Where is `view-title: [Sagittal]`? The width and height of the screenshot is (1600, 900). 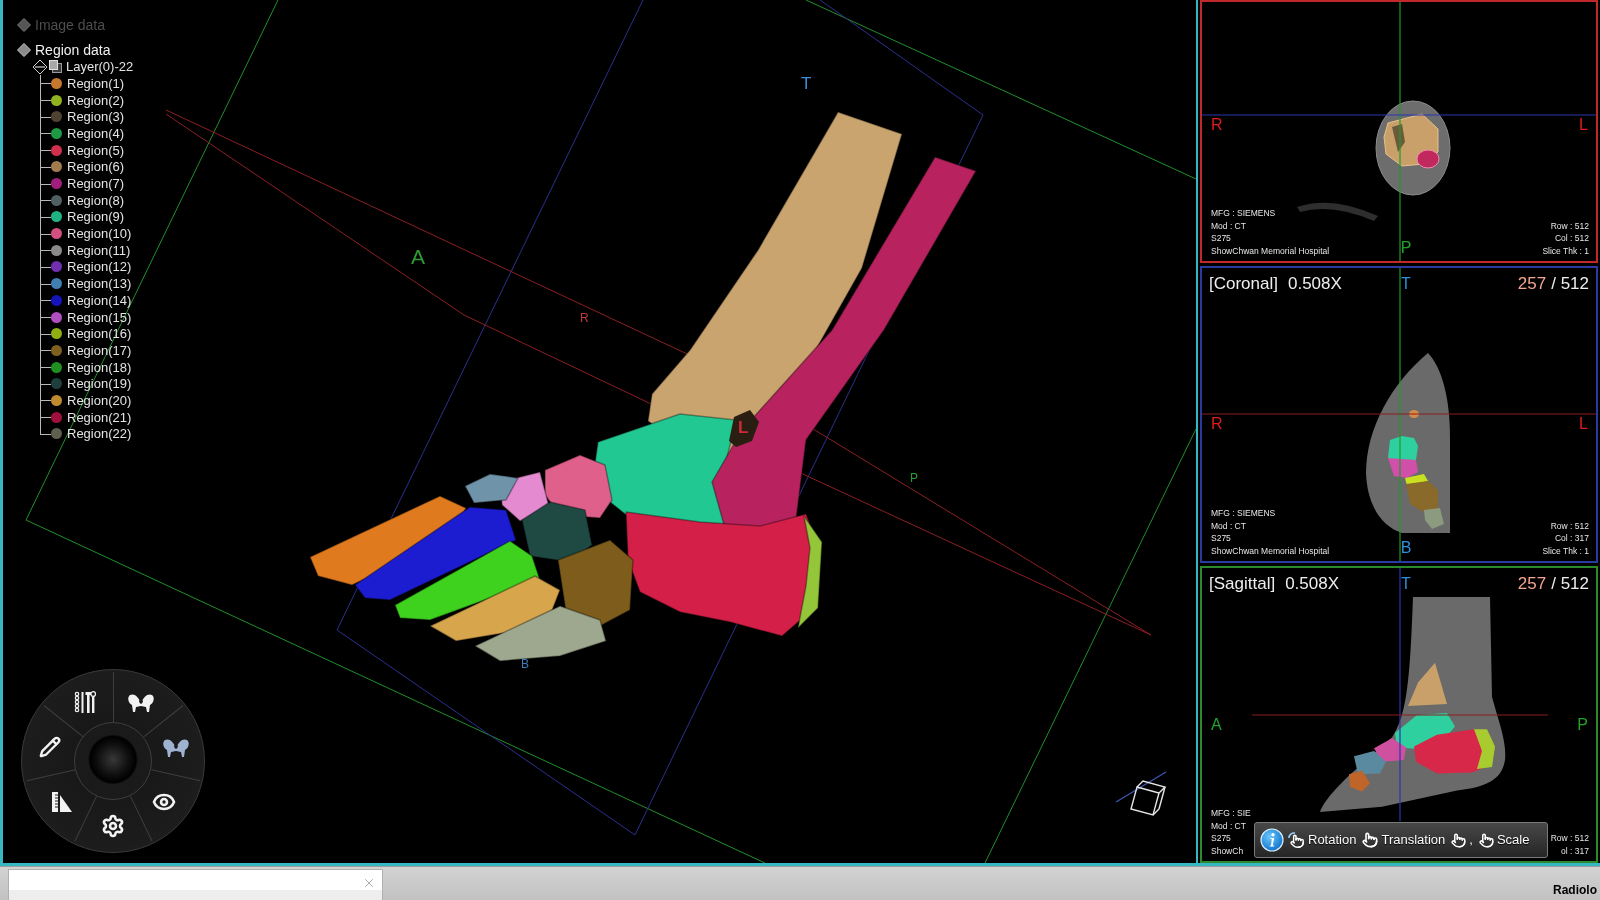
view-title: [Sagittal] is located at coordinates (1242, 584).